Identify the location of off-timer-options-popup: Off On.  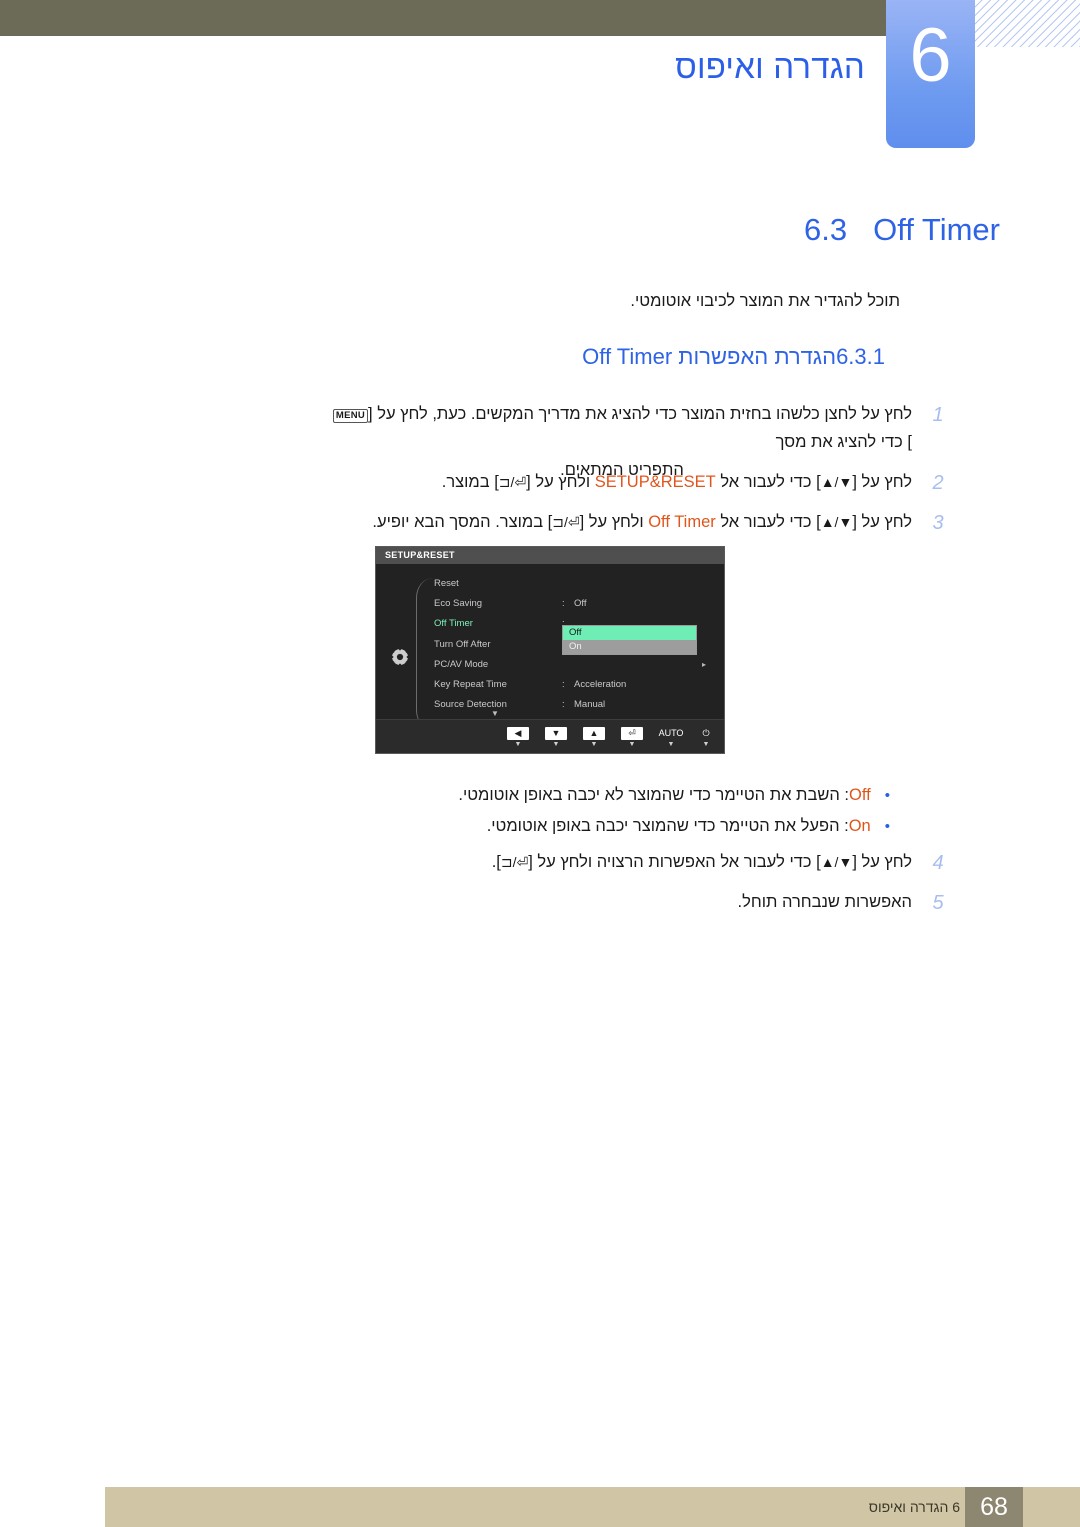
(629, 640).